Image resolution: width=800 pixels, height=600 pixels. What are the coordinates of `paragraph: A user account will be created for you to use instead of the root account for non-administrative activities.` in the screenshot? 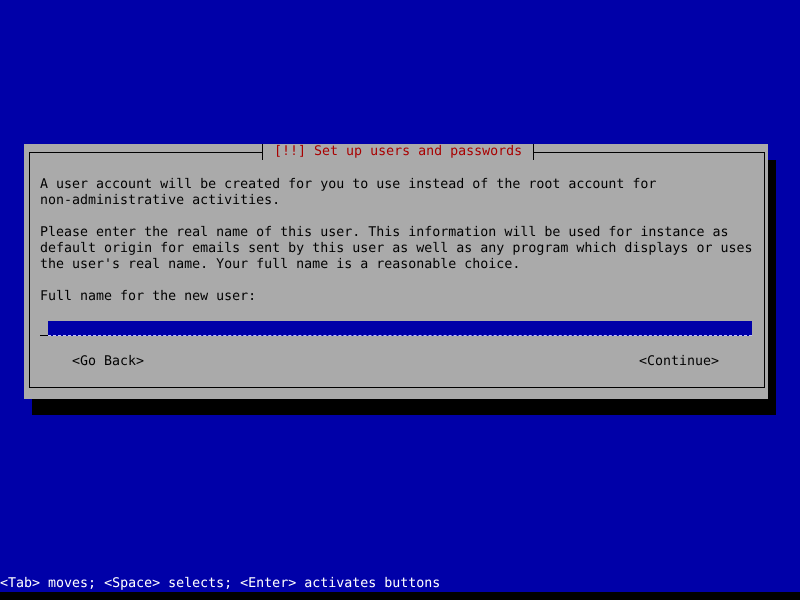 It's located at (349, 193).